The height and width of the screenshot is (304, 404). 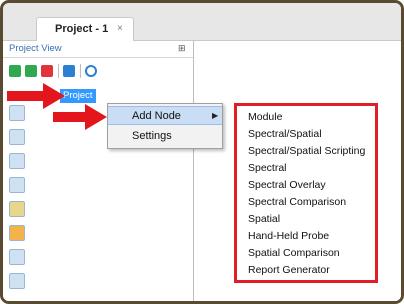 What do you see at coordinates (17, 209) in the screenshot?
I see `spatial-icon` at bounding box center [17, 209].